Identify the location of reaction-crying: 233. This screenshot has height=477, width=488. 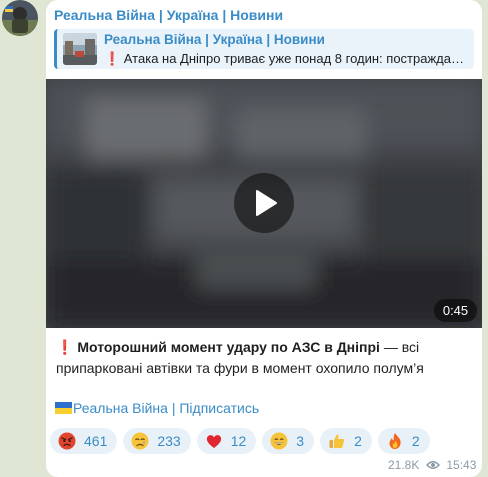
(157, 441).